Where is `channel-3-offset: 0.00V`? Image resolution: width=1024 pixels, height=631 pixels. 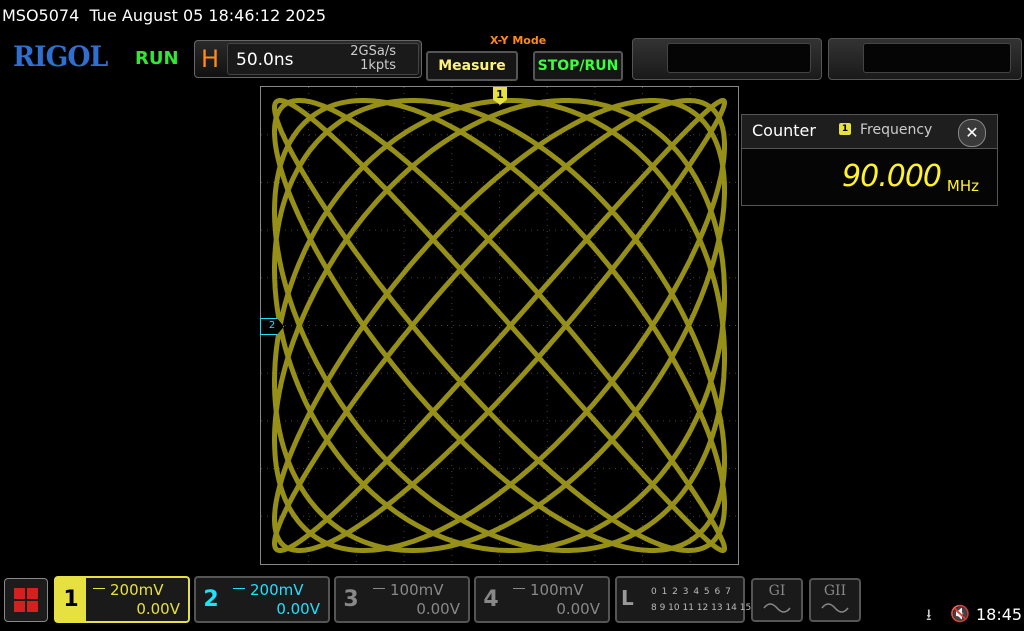
channel-3-offset: 0.00V is located at coordinates (438, 609).